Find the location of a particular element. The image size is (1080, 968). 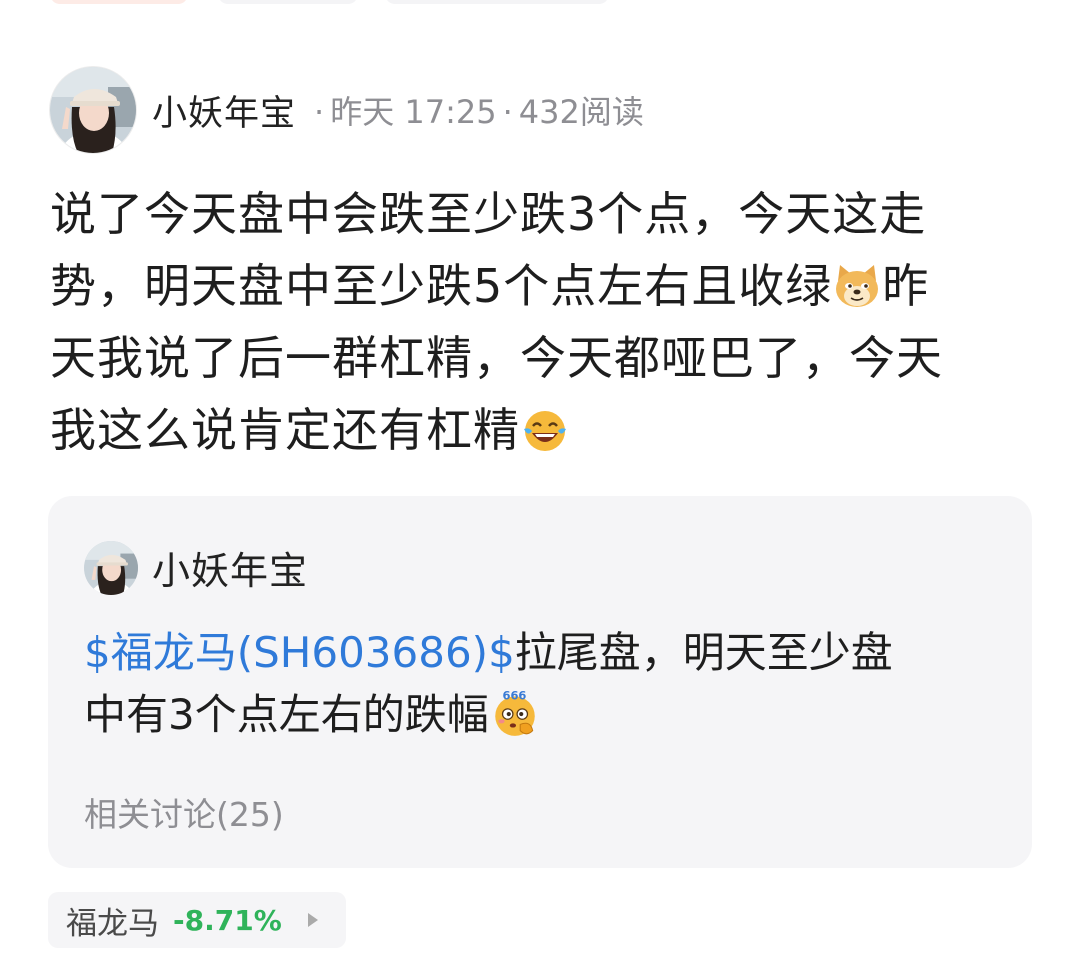

author-avatar is located at coordinates (93, 110).